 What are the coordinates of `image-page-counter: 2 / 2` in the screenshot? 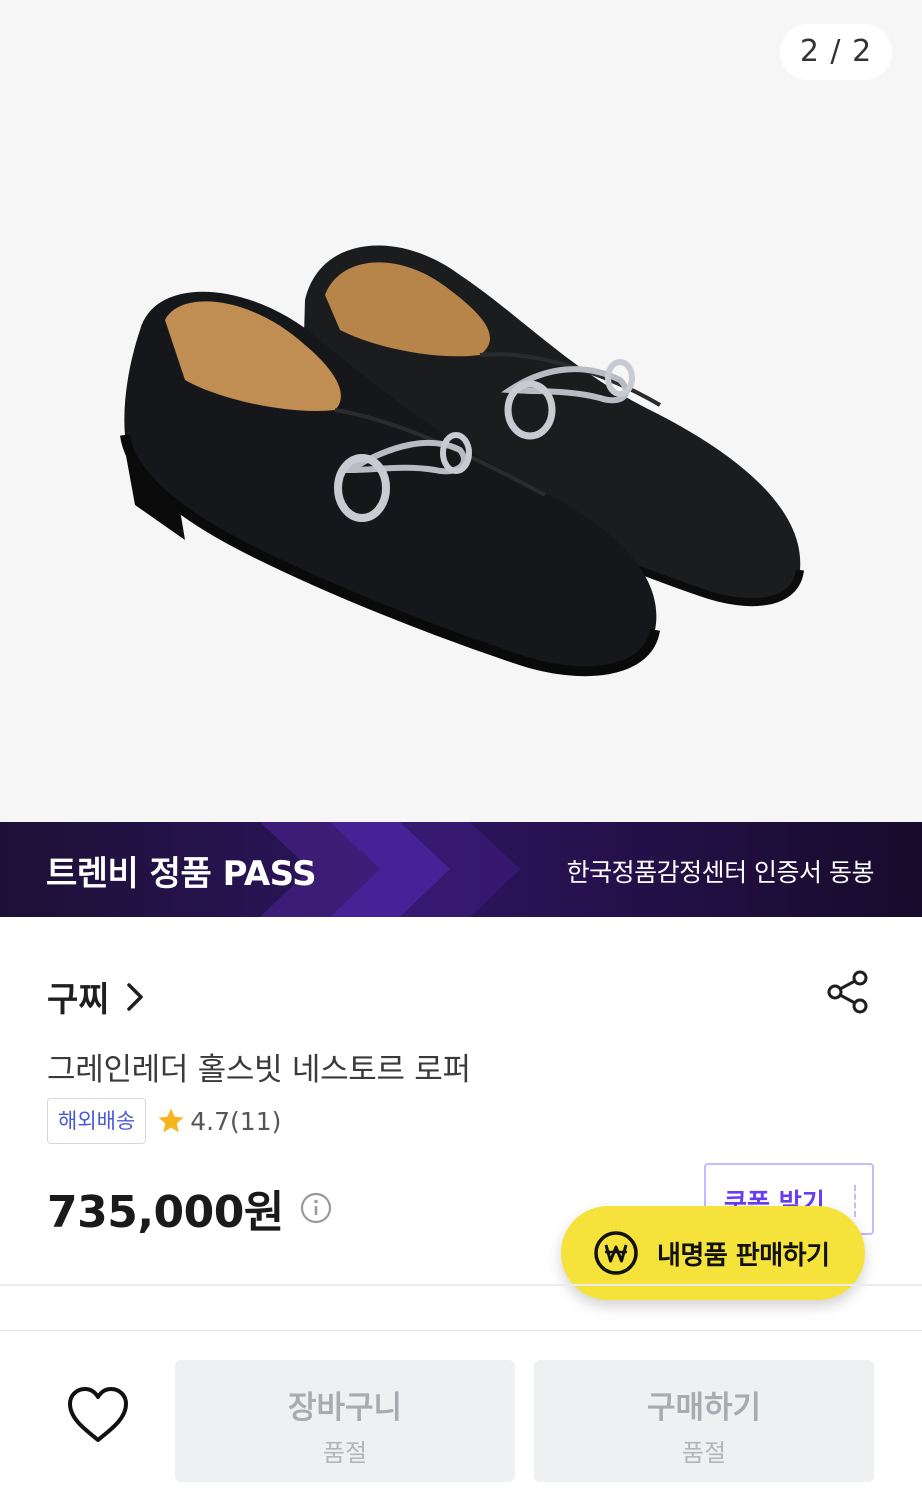 It's located at (836, 52).